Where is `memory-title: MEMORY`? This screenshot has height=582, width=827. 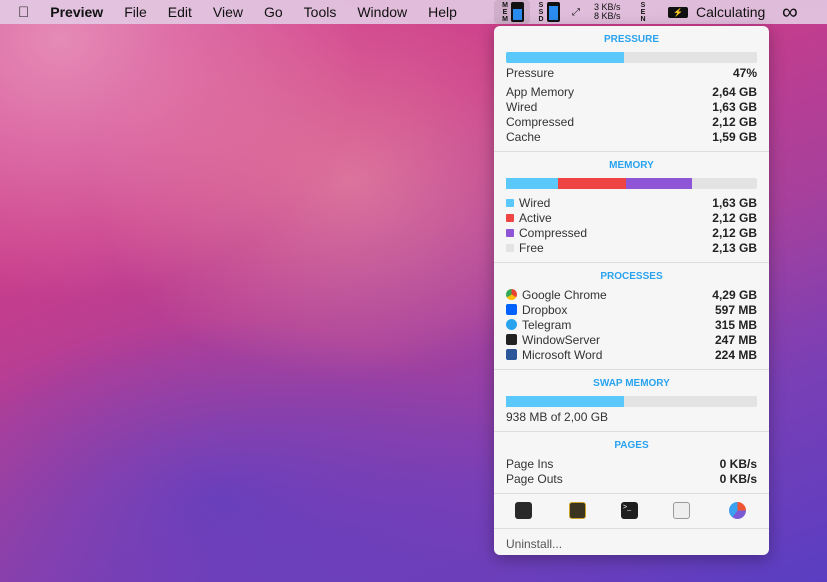
memory-title: MEMORY is located at coordinates (631, 165).